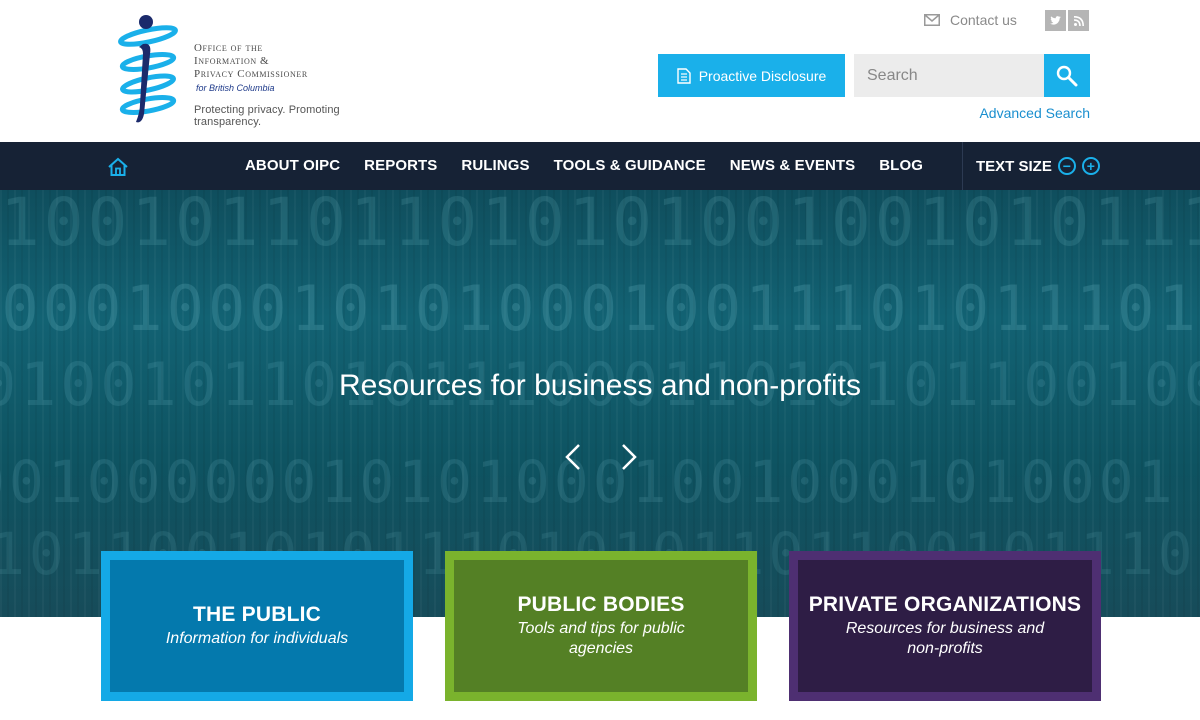 The height and width of the screenshot is (720, 1200). What do you see at coordinates (762, 75) in the screenshot?
I see `proactive-disclosure-label: Proactive Disclosure` at bounding box center [762, 75].